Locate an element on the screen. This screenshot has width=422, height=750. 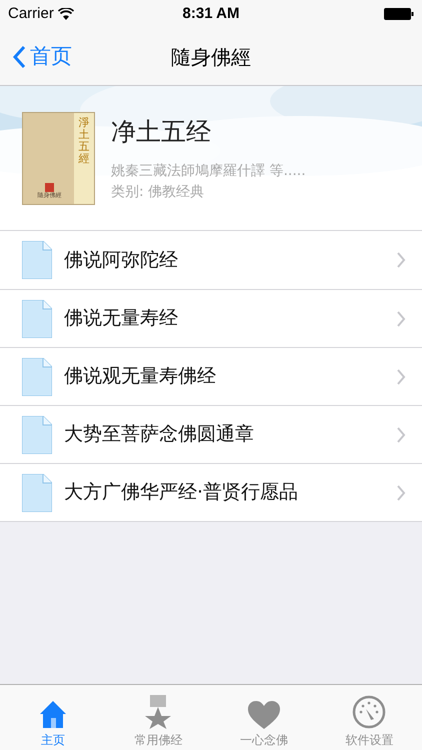
nav-title: 隨身佛經 is located at coordinates (211, 57).